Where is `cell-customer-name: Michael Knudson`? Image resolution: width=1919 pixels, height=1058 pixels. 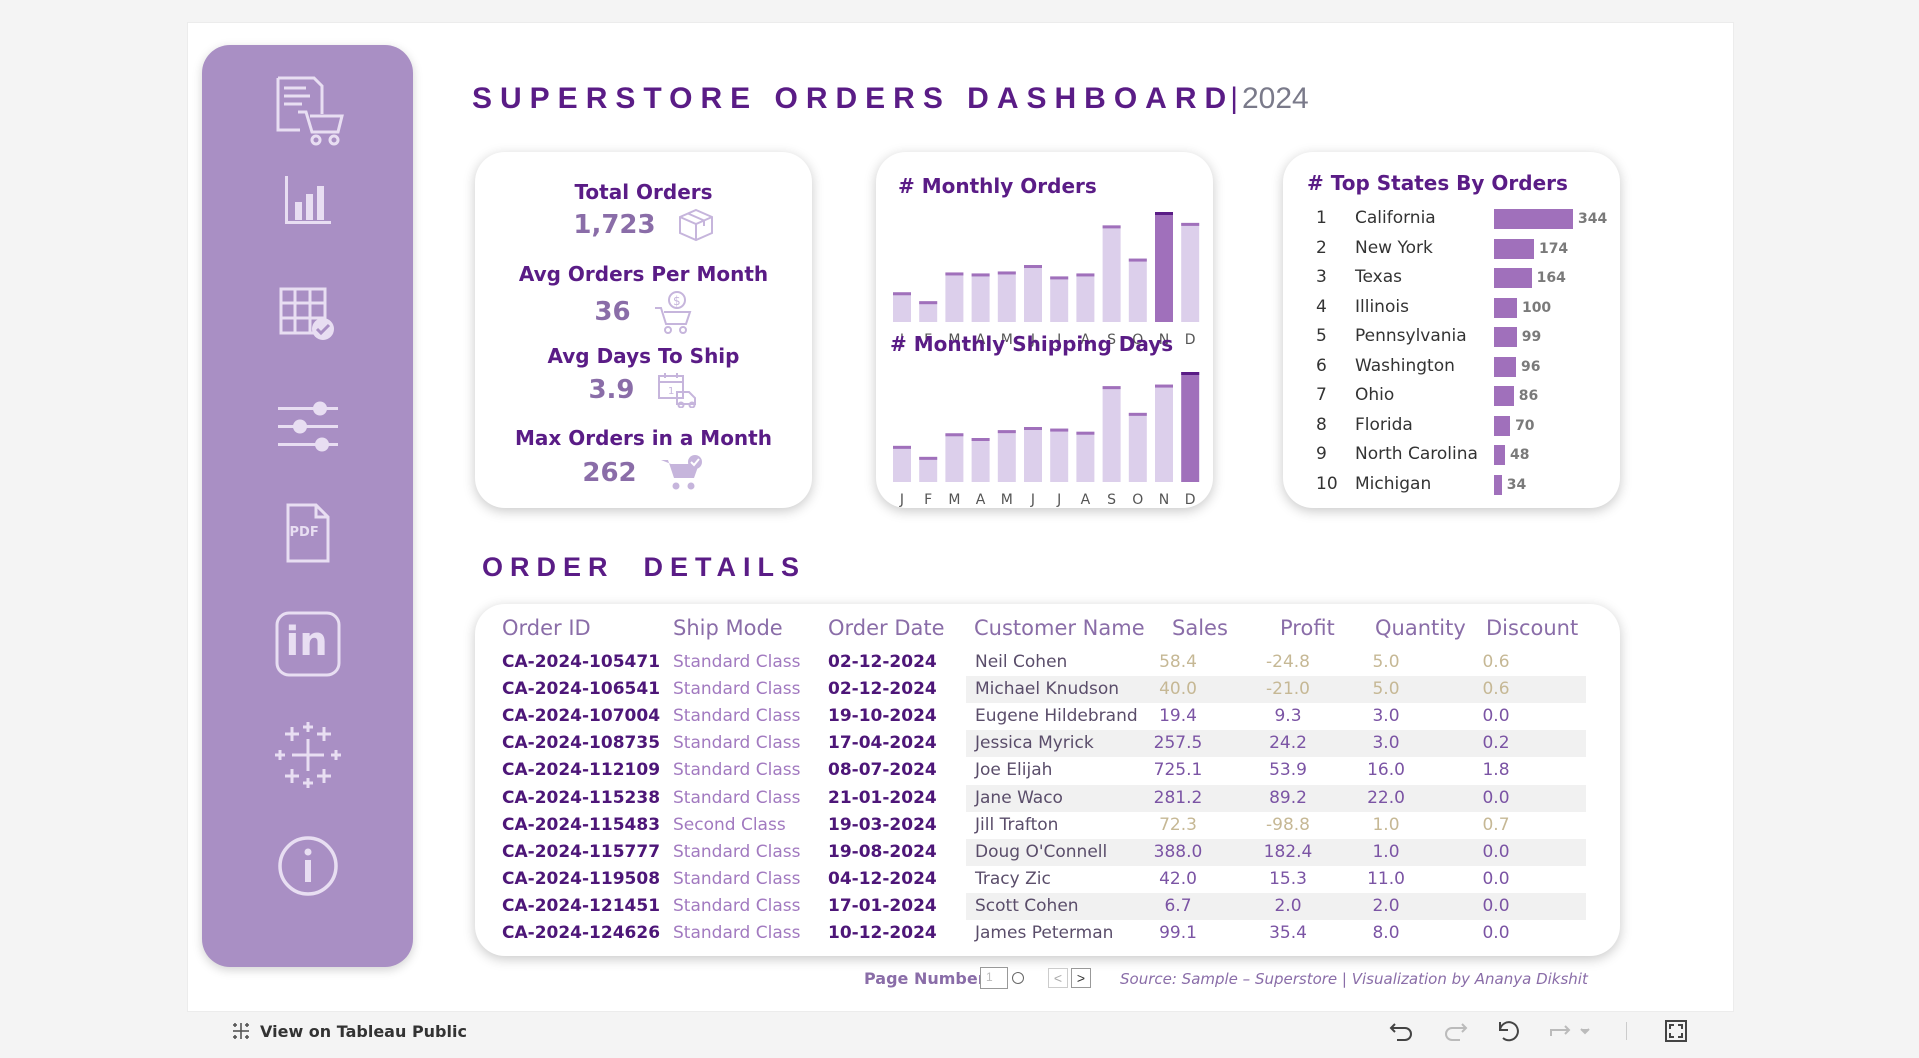 cell-customer-name: Michael Knudson is located at coordinates (1047, 689).